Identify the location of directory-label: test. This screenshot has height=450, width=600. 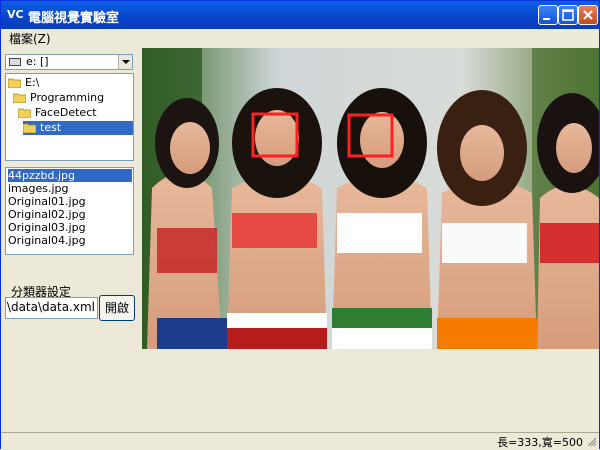
(51, 127).